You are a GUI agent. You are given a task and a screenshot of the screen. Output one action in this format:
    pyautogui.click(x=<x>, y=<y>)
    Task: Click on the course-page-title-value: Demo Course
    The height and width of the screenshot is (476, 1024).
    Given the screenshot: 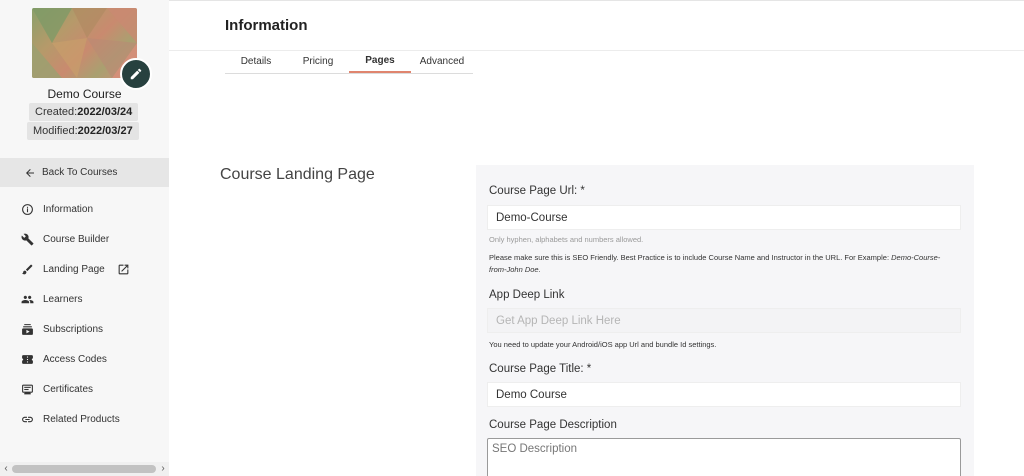 What is the action you would take?
    pyautogui.click(x=531, y=394)
    